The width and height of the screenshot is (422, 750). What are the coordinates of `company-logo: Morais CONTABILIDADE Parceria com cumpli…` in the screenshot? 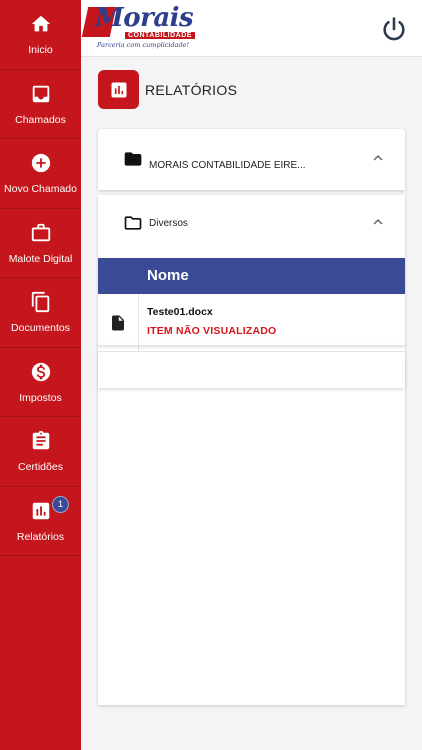 It's located at (139, 27).